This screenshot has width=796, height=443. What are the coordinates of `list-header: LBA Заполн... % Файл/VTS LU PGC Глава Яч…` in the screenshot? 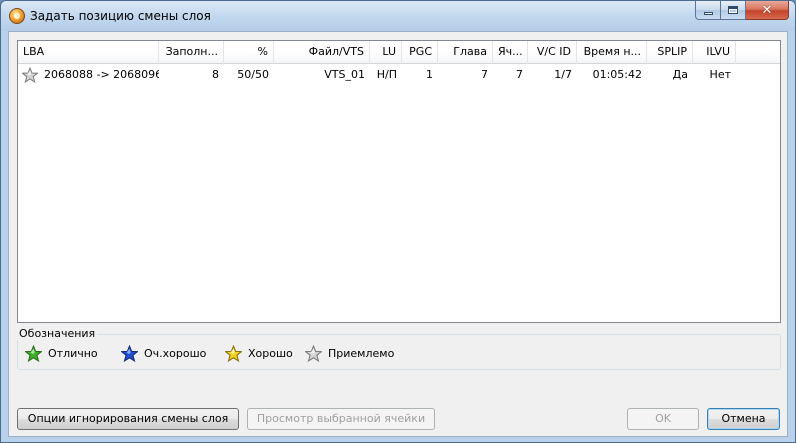 It's located at (399, 52).